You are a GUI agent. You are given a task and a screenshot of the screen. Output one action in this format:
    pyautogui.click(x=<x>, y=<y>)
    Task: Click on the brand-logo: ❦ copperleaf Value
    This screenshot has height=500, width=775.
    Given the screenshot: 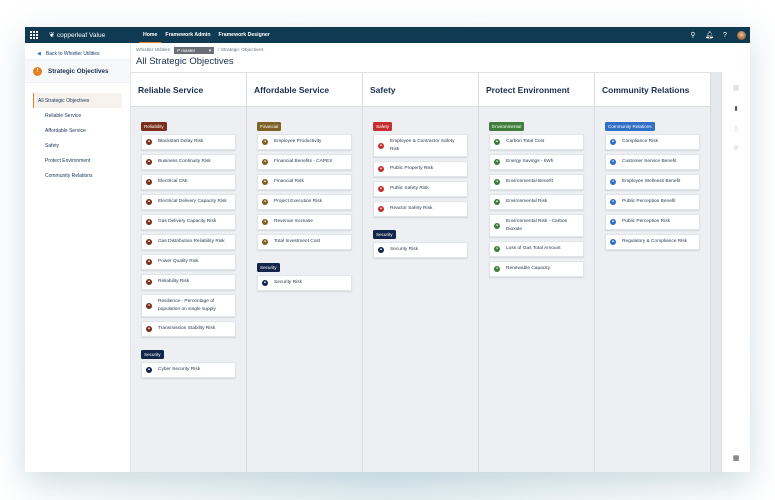 What is the action you would take?
    pyautogui.click(x=94, y=35)
    